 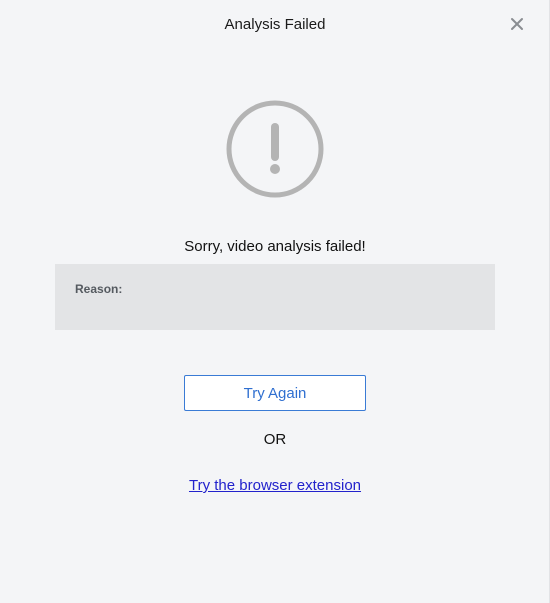 What do you see at coordinates (275, 246) in the screenshot?
I see `error-message: Sorry, video analysis failed!` at bounding box center [275, 246].